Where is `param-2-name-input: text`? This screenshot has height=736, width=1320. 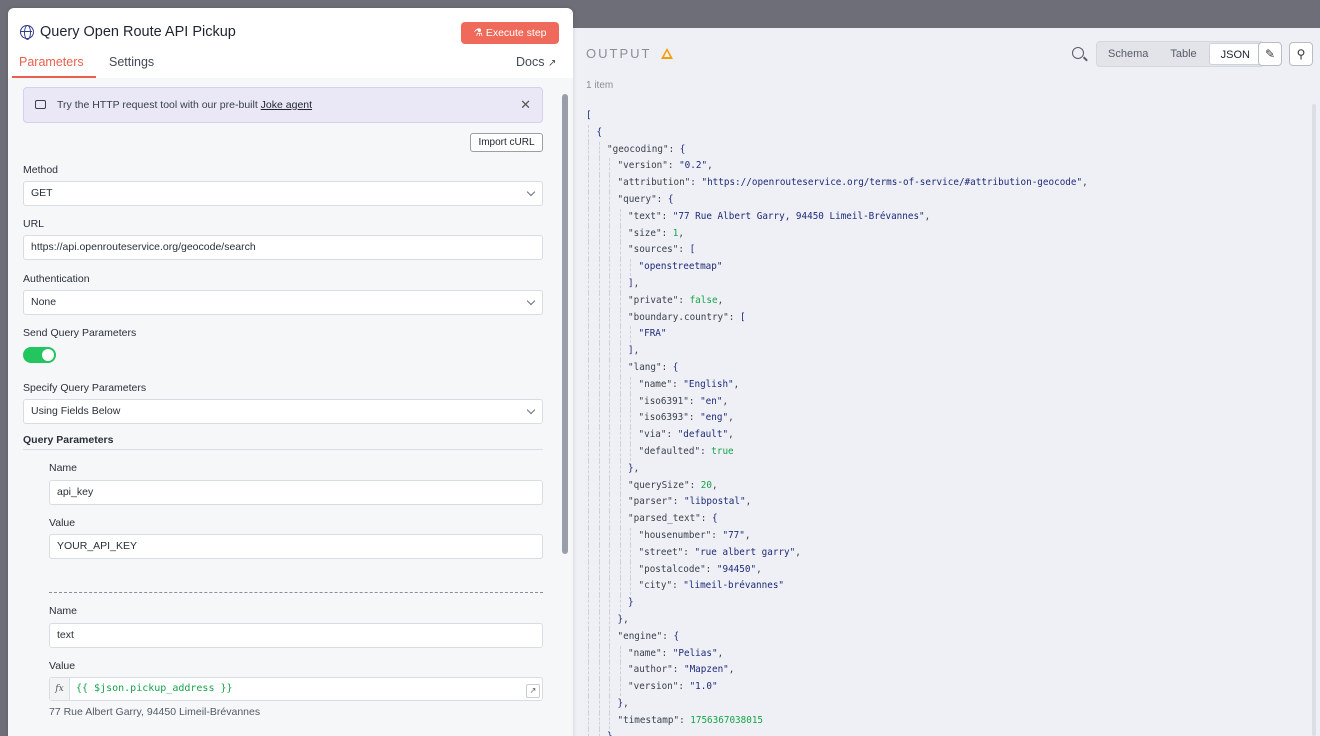
param-2-name-input: text is located at coordinates (296, 635).